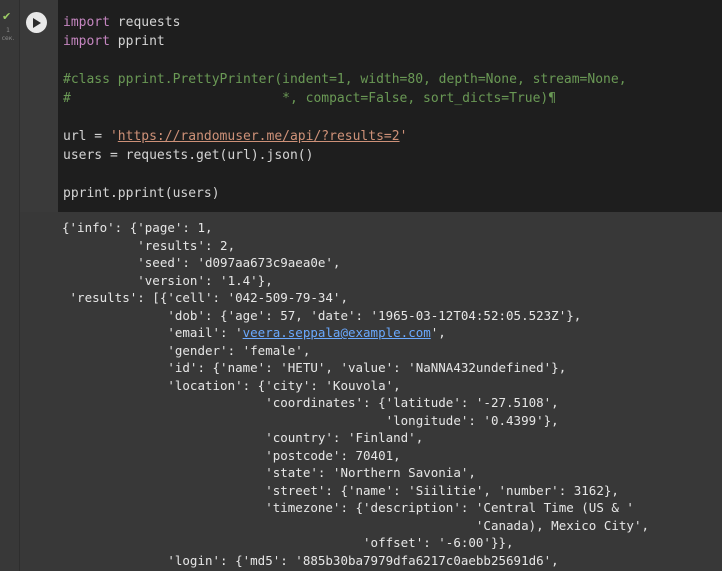 This screenshot has height=571, width=722. What do you see at coordinates (288, 542) in the screenshot?
I see `output-line: 'offset': '-6:00'}},` at bounding box center [288, 542].